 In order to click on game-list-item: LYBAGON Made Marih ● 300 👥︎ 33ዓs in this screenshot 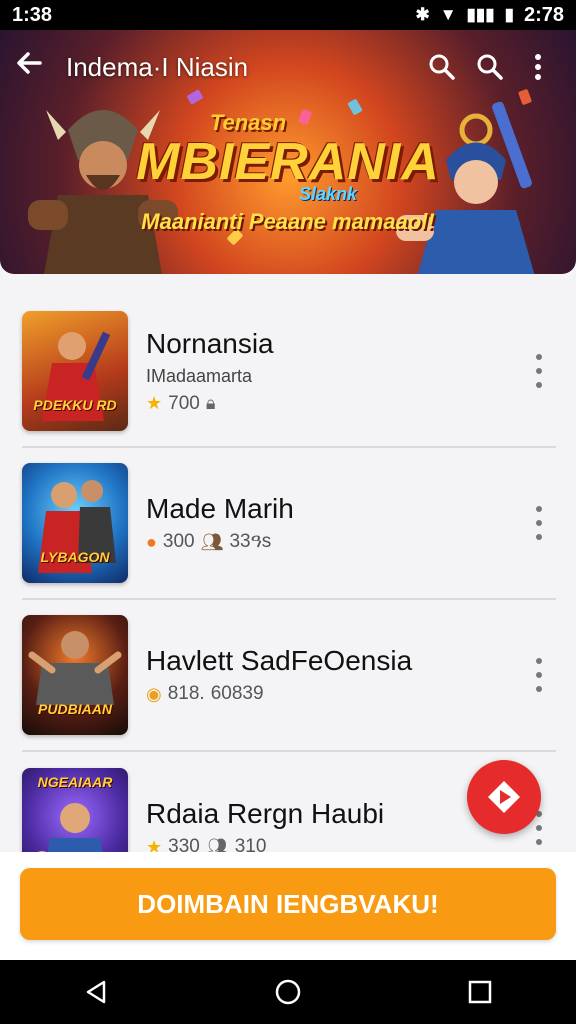, I will do `click(289, 524)`.